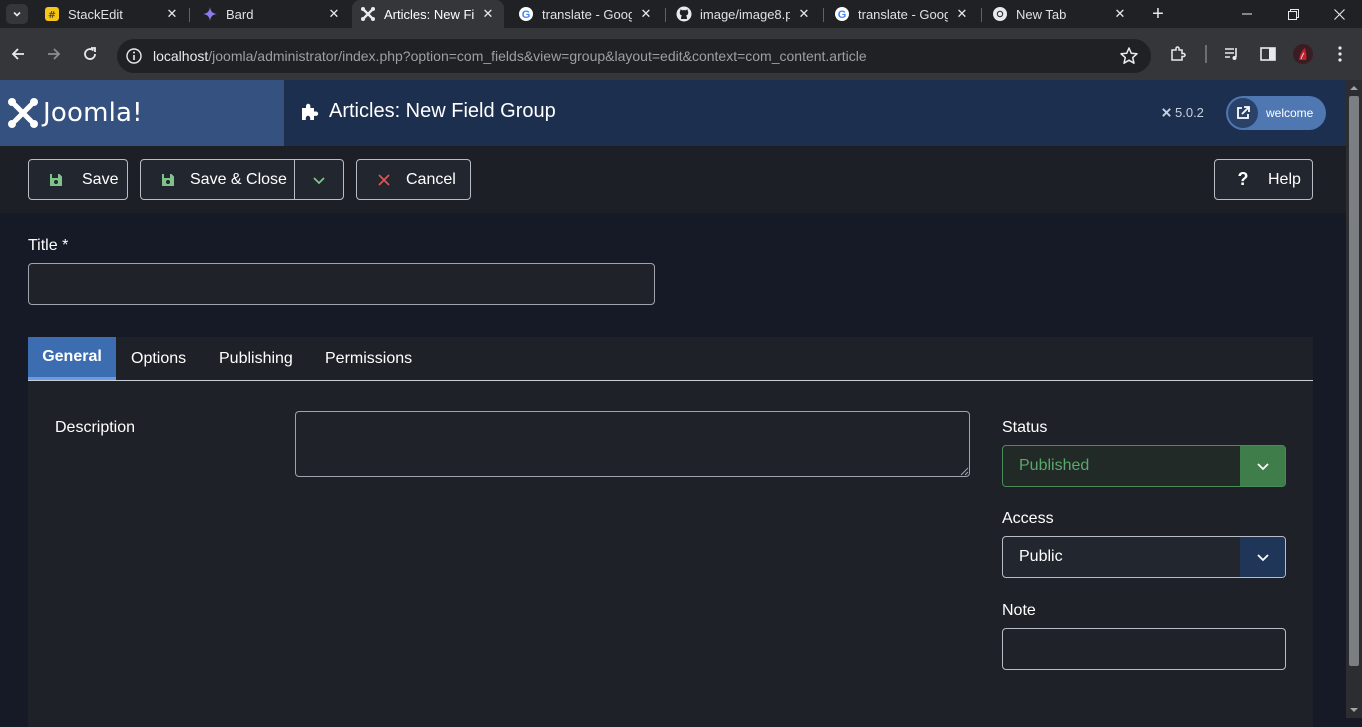 The width and height of the screenshot is (1362, 727). I want to click on title-input, so click(341, 284).